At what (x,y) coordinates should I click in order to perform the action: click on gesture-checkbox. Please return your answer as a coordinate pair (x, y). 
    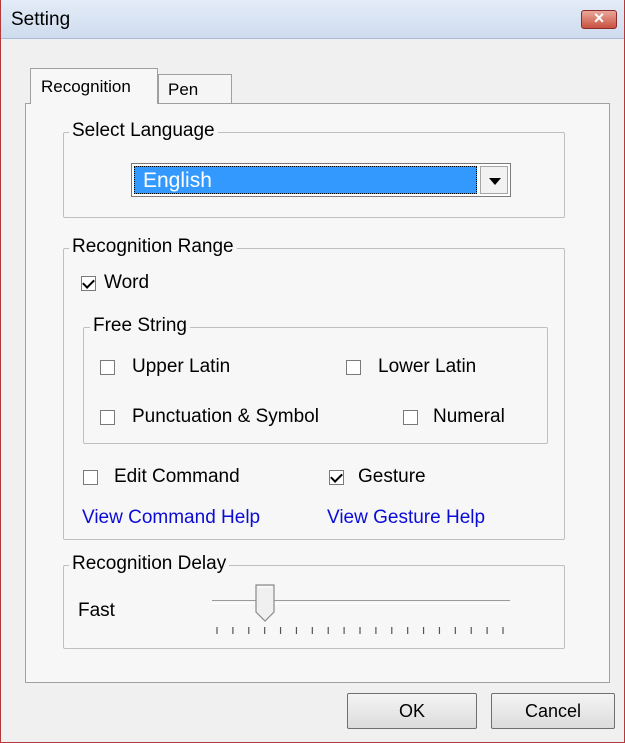
    Looking at the image, I should click on (336, 477).